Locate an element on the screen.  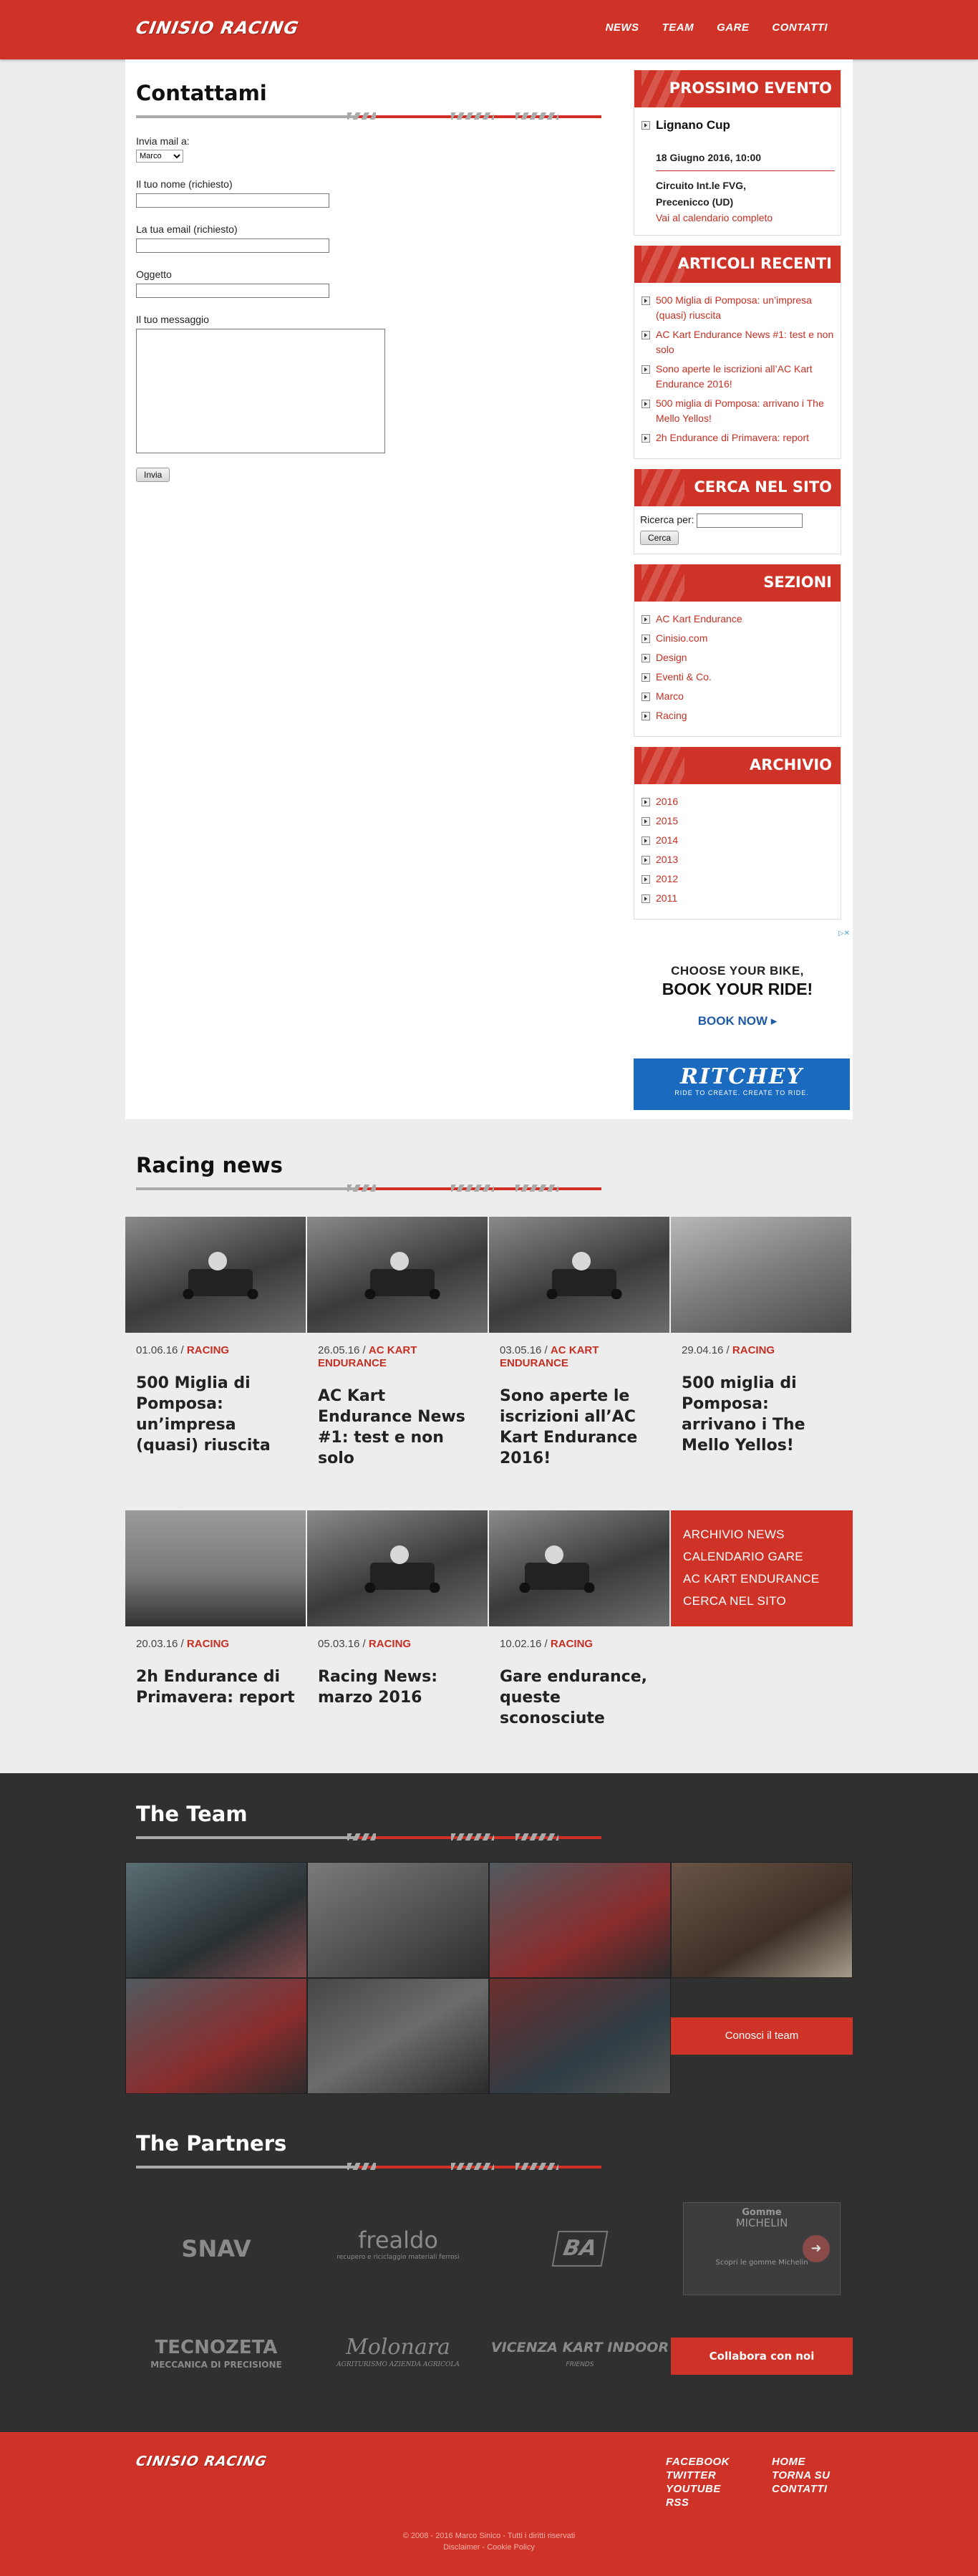
title-stripe is located at coordinates (369, 116).